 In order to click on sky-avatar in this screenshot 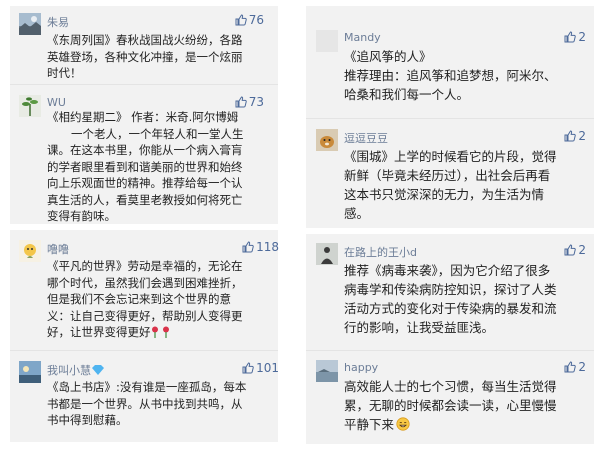, I will do `click(30, 372)`.